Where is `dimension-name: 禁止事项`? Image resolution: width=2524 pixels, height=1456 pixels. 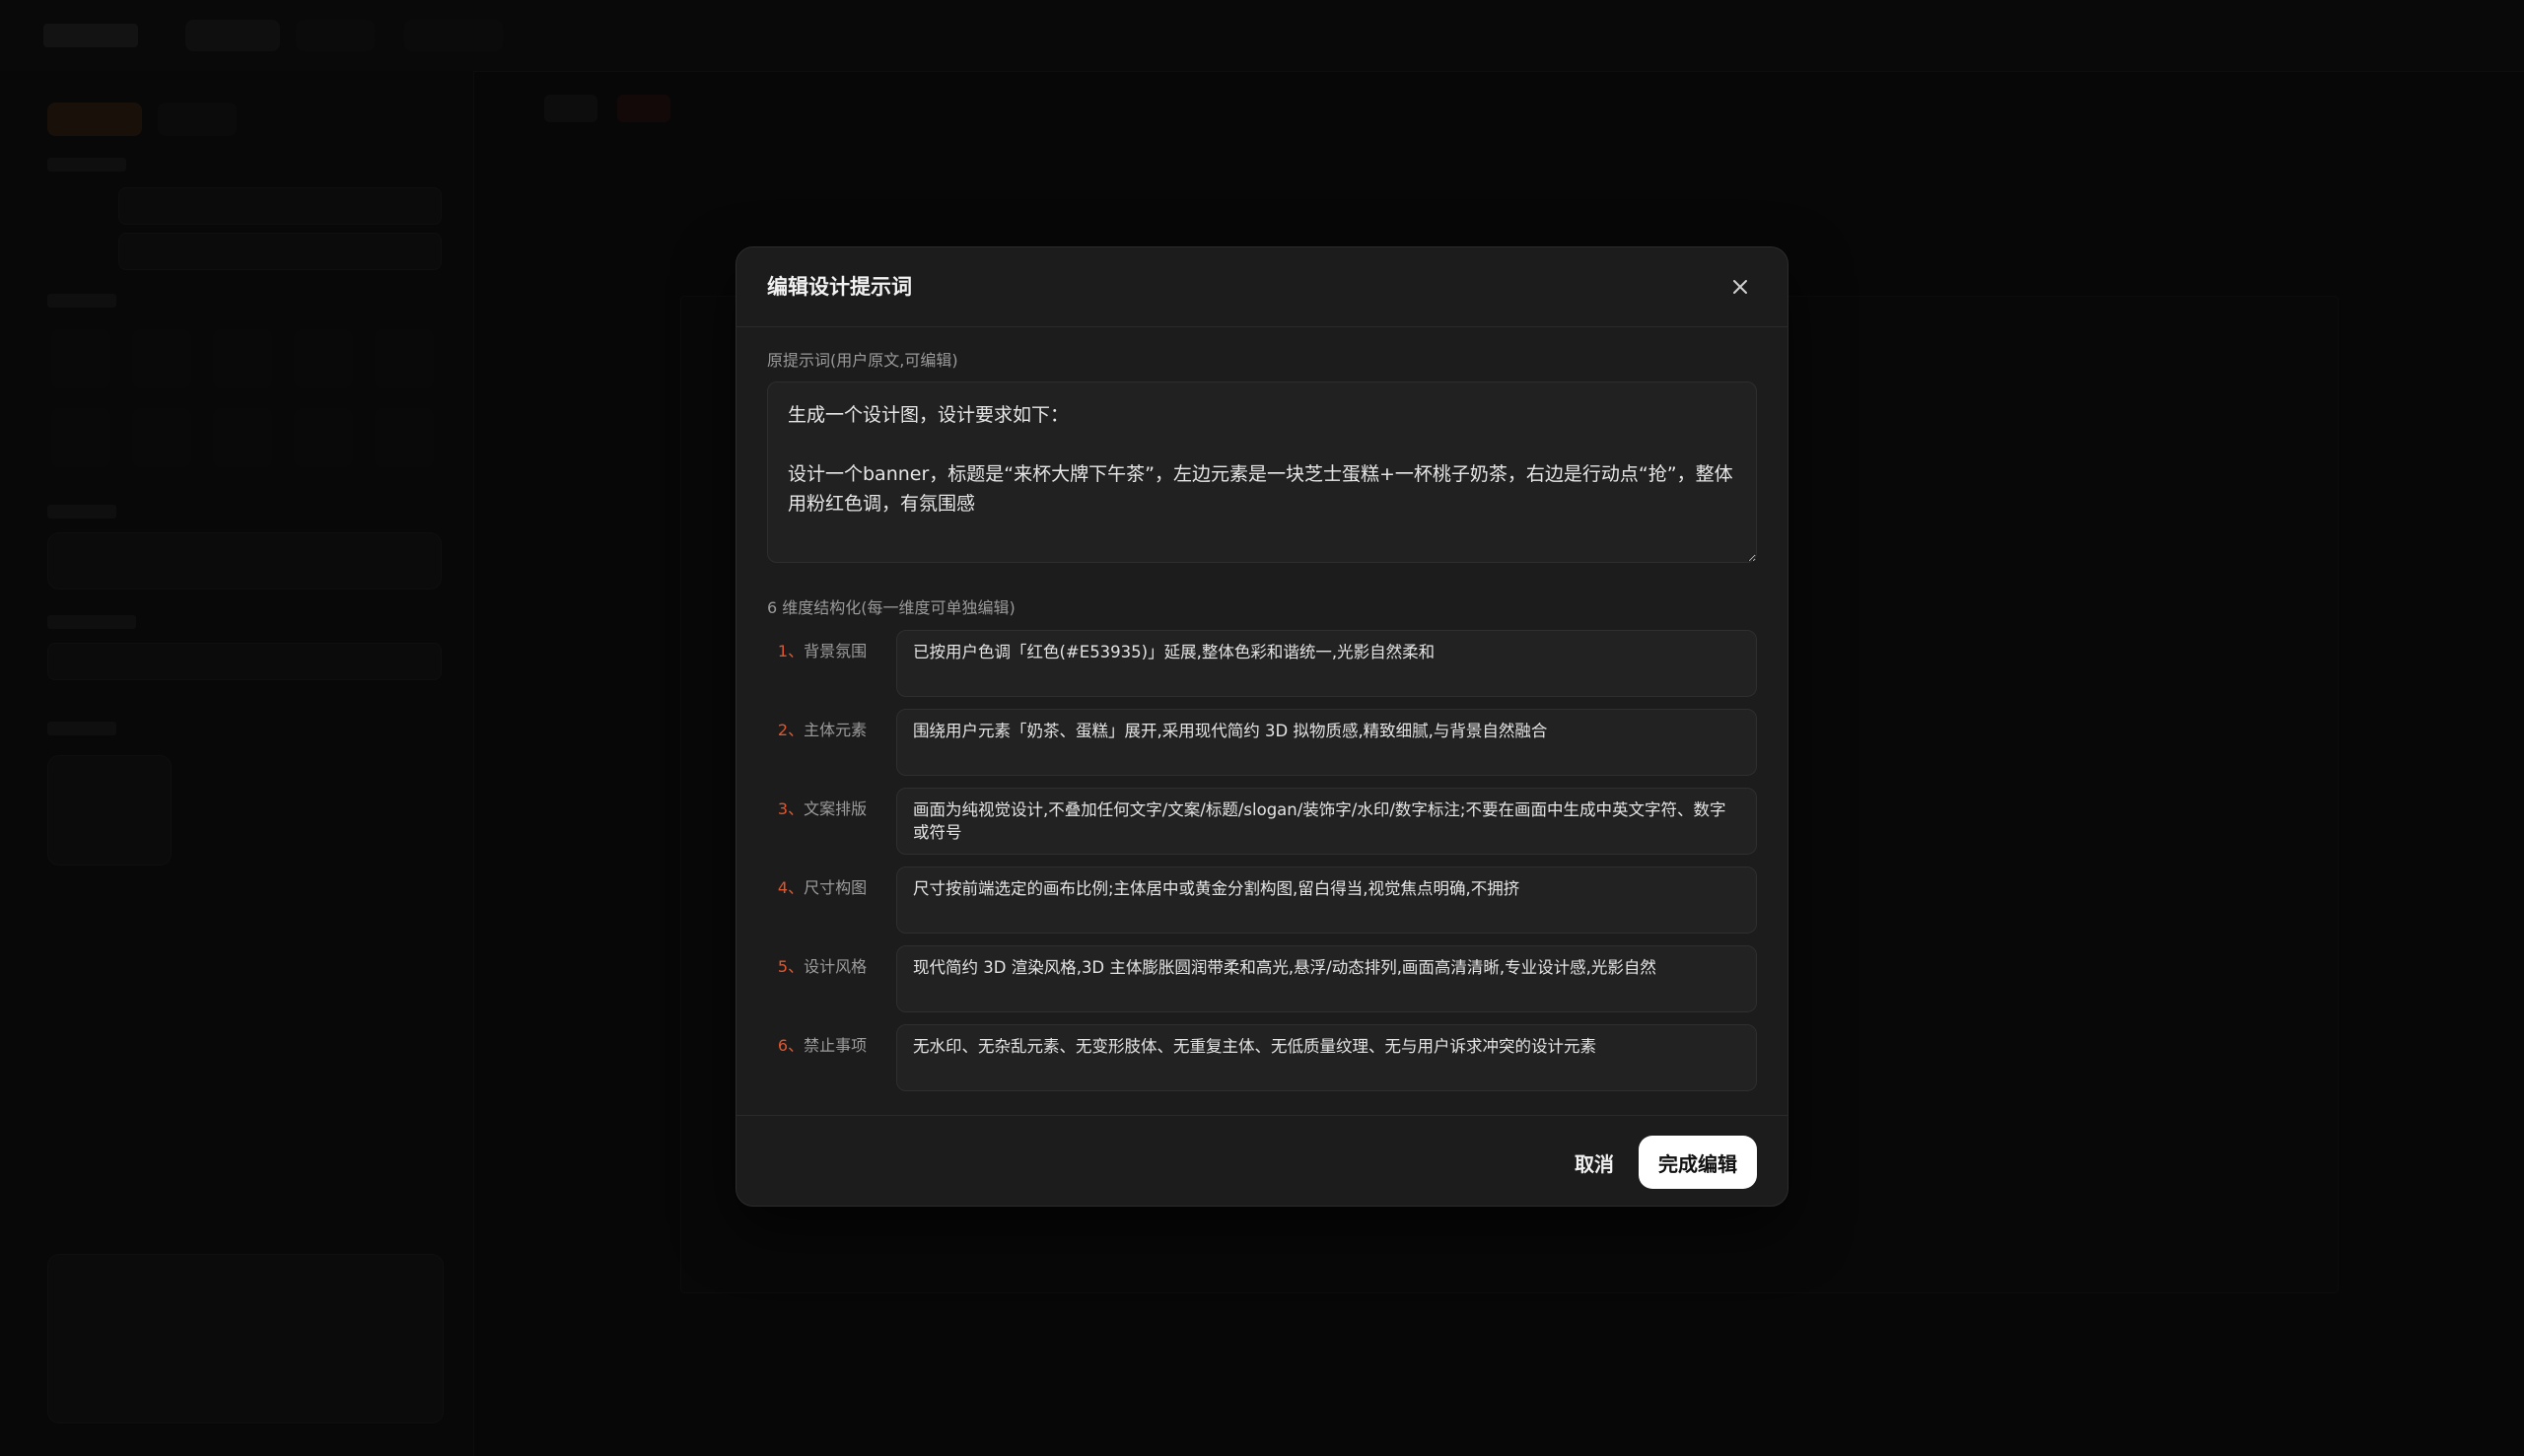
dimension-name: 禁止事项 is located at coordinates (836, 1045).